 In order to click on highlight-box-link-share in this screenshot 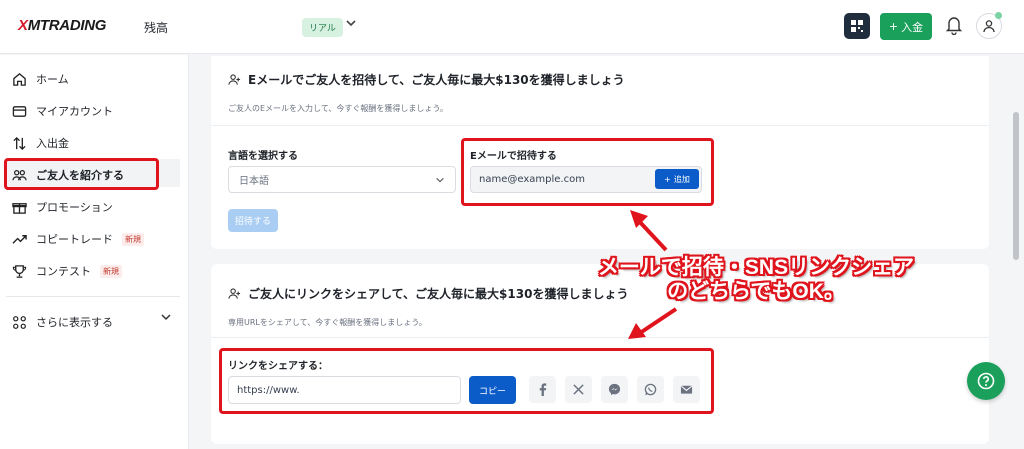, I will do `click(466, 381)`.